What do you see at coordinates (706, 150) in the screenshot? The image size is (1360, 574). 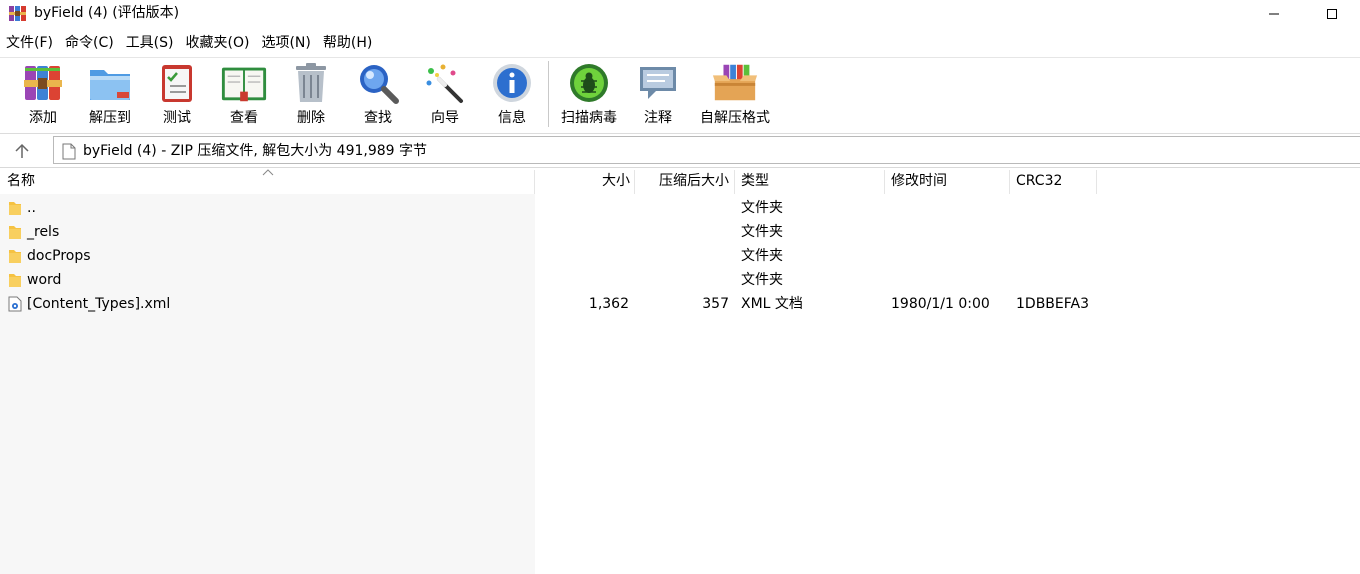 I see `archive-path-field: byField (4) - ZIP 压缩文件, 解包大小为 491,989 字节` at bounding box center [706, 150].